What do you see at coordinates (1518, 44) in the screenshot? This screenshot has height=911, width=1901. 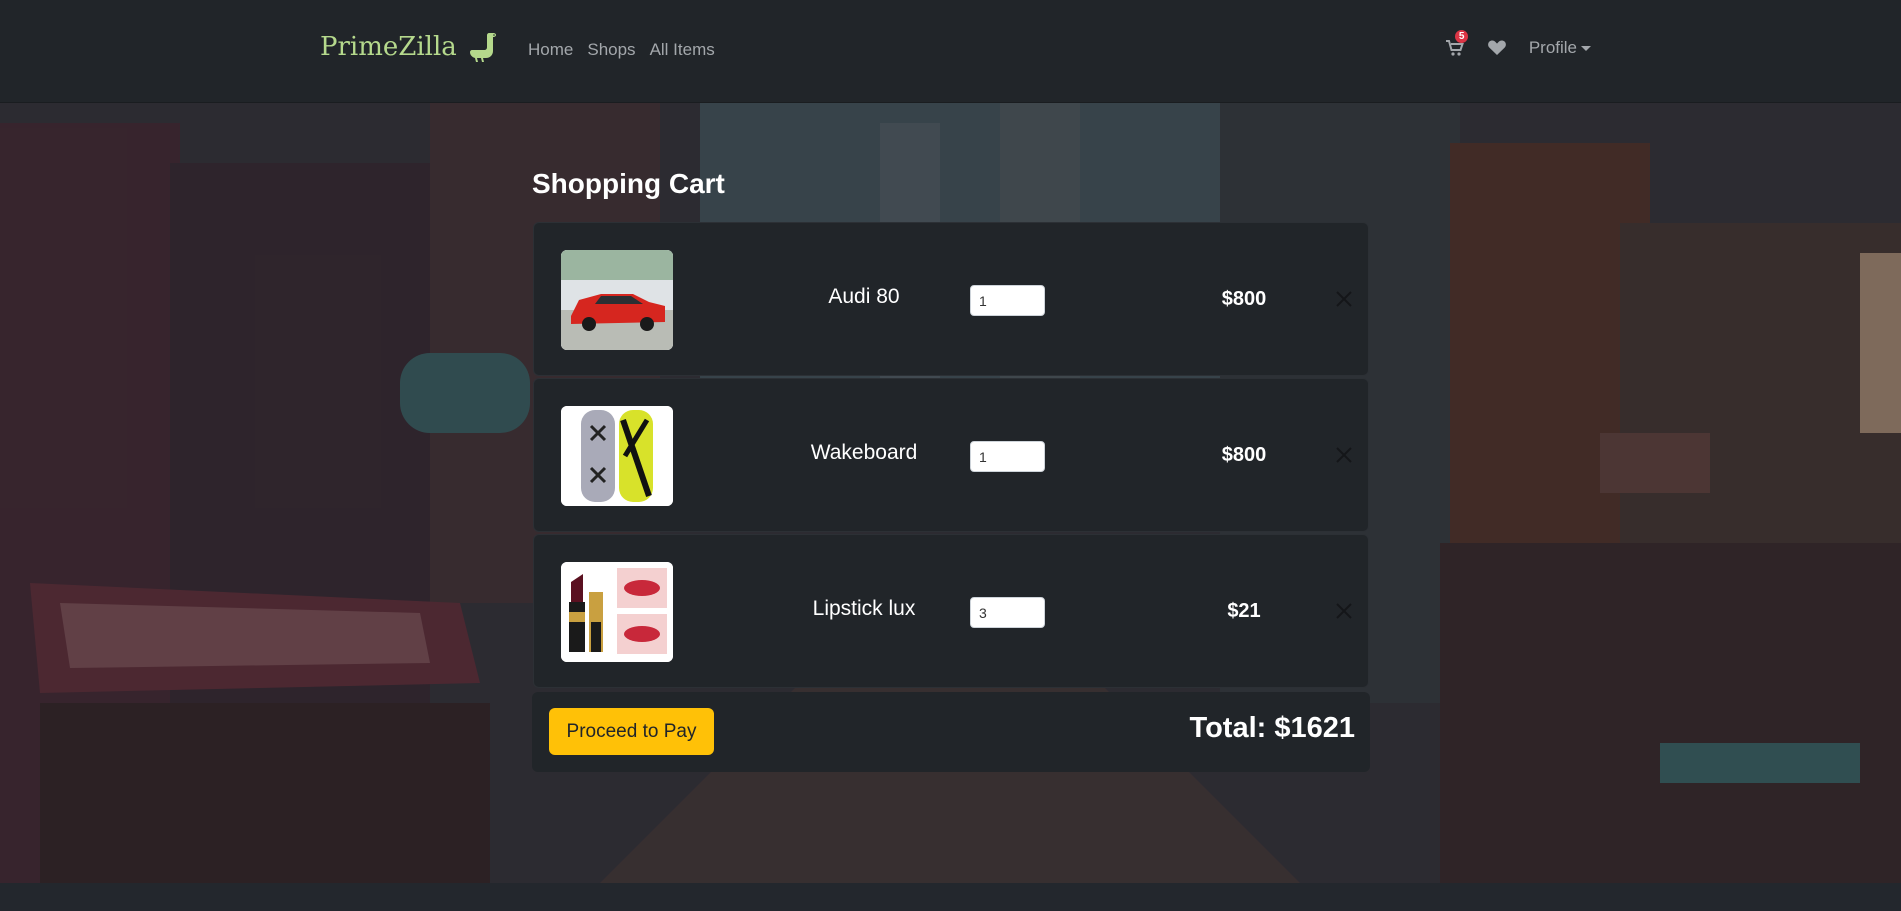 I see `nav-right: 5 Profile` at bounding box center [1518, 44].